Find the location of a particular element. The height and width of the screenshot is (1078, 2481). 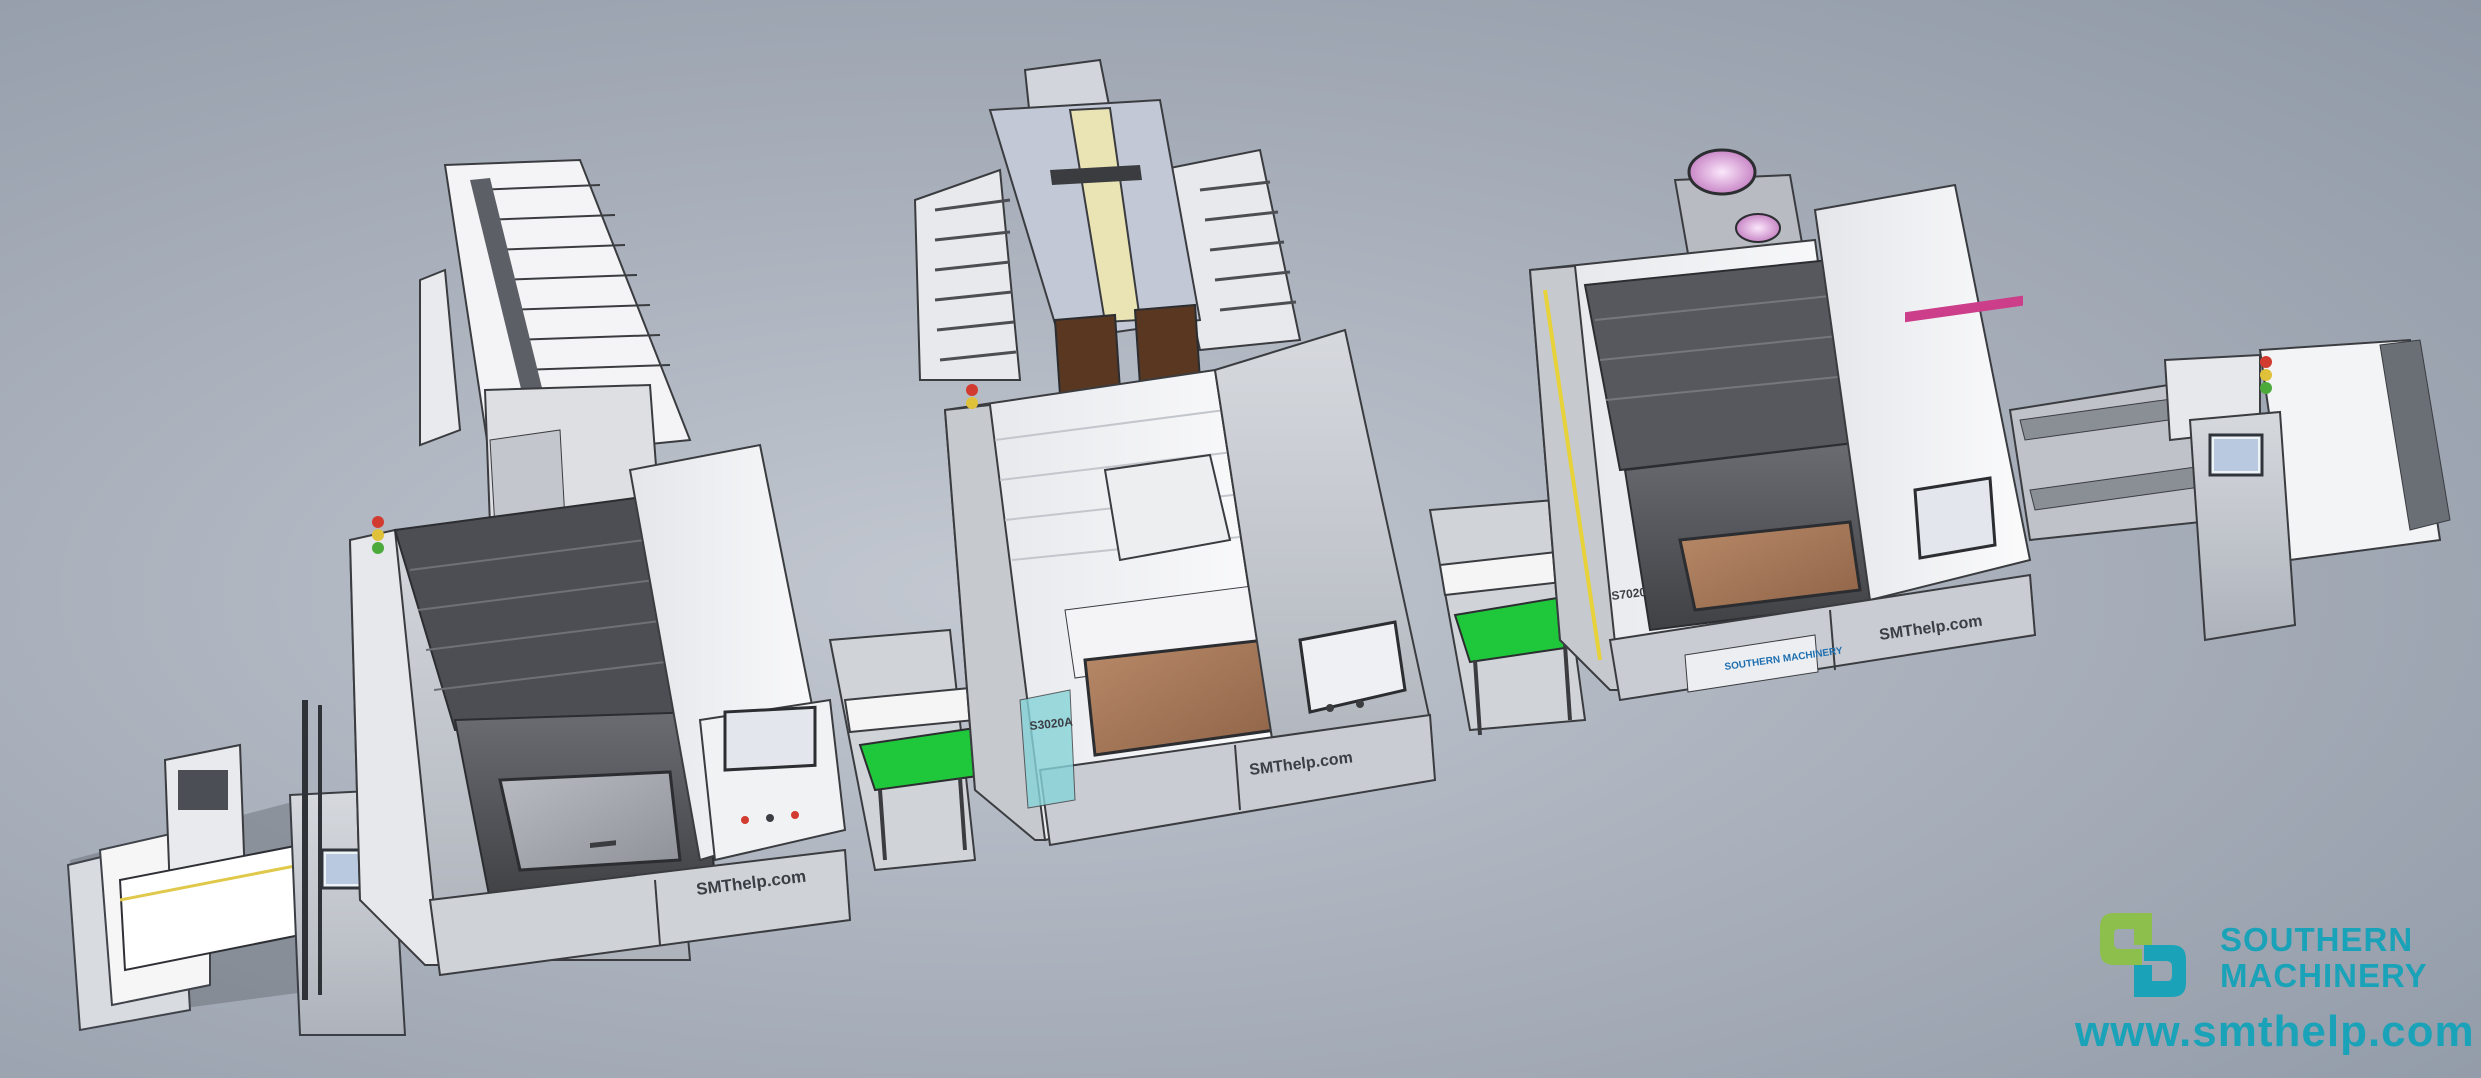

board-unloader is located at coordinates (2229, 490).